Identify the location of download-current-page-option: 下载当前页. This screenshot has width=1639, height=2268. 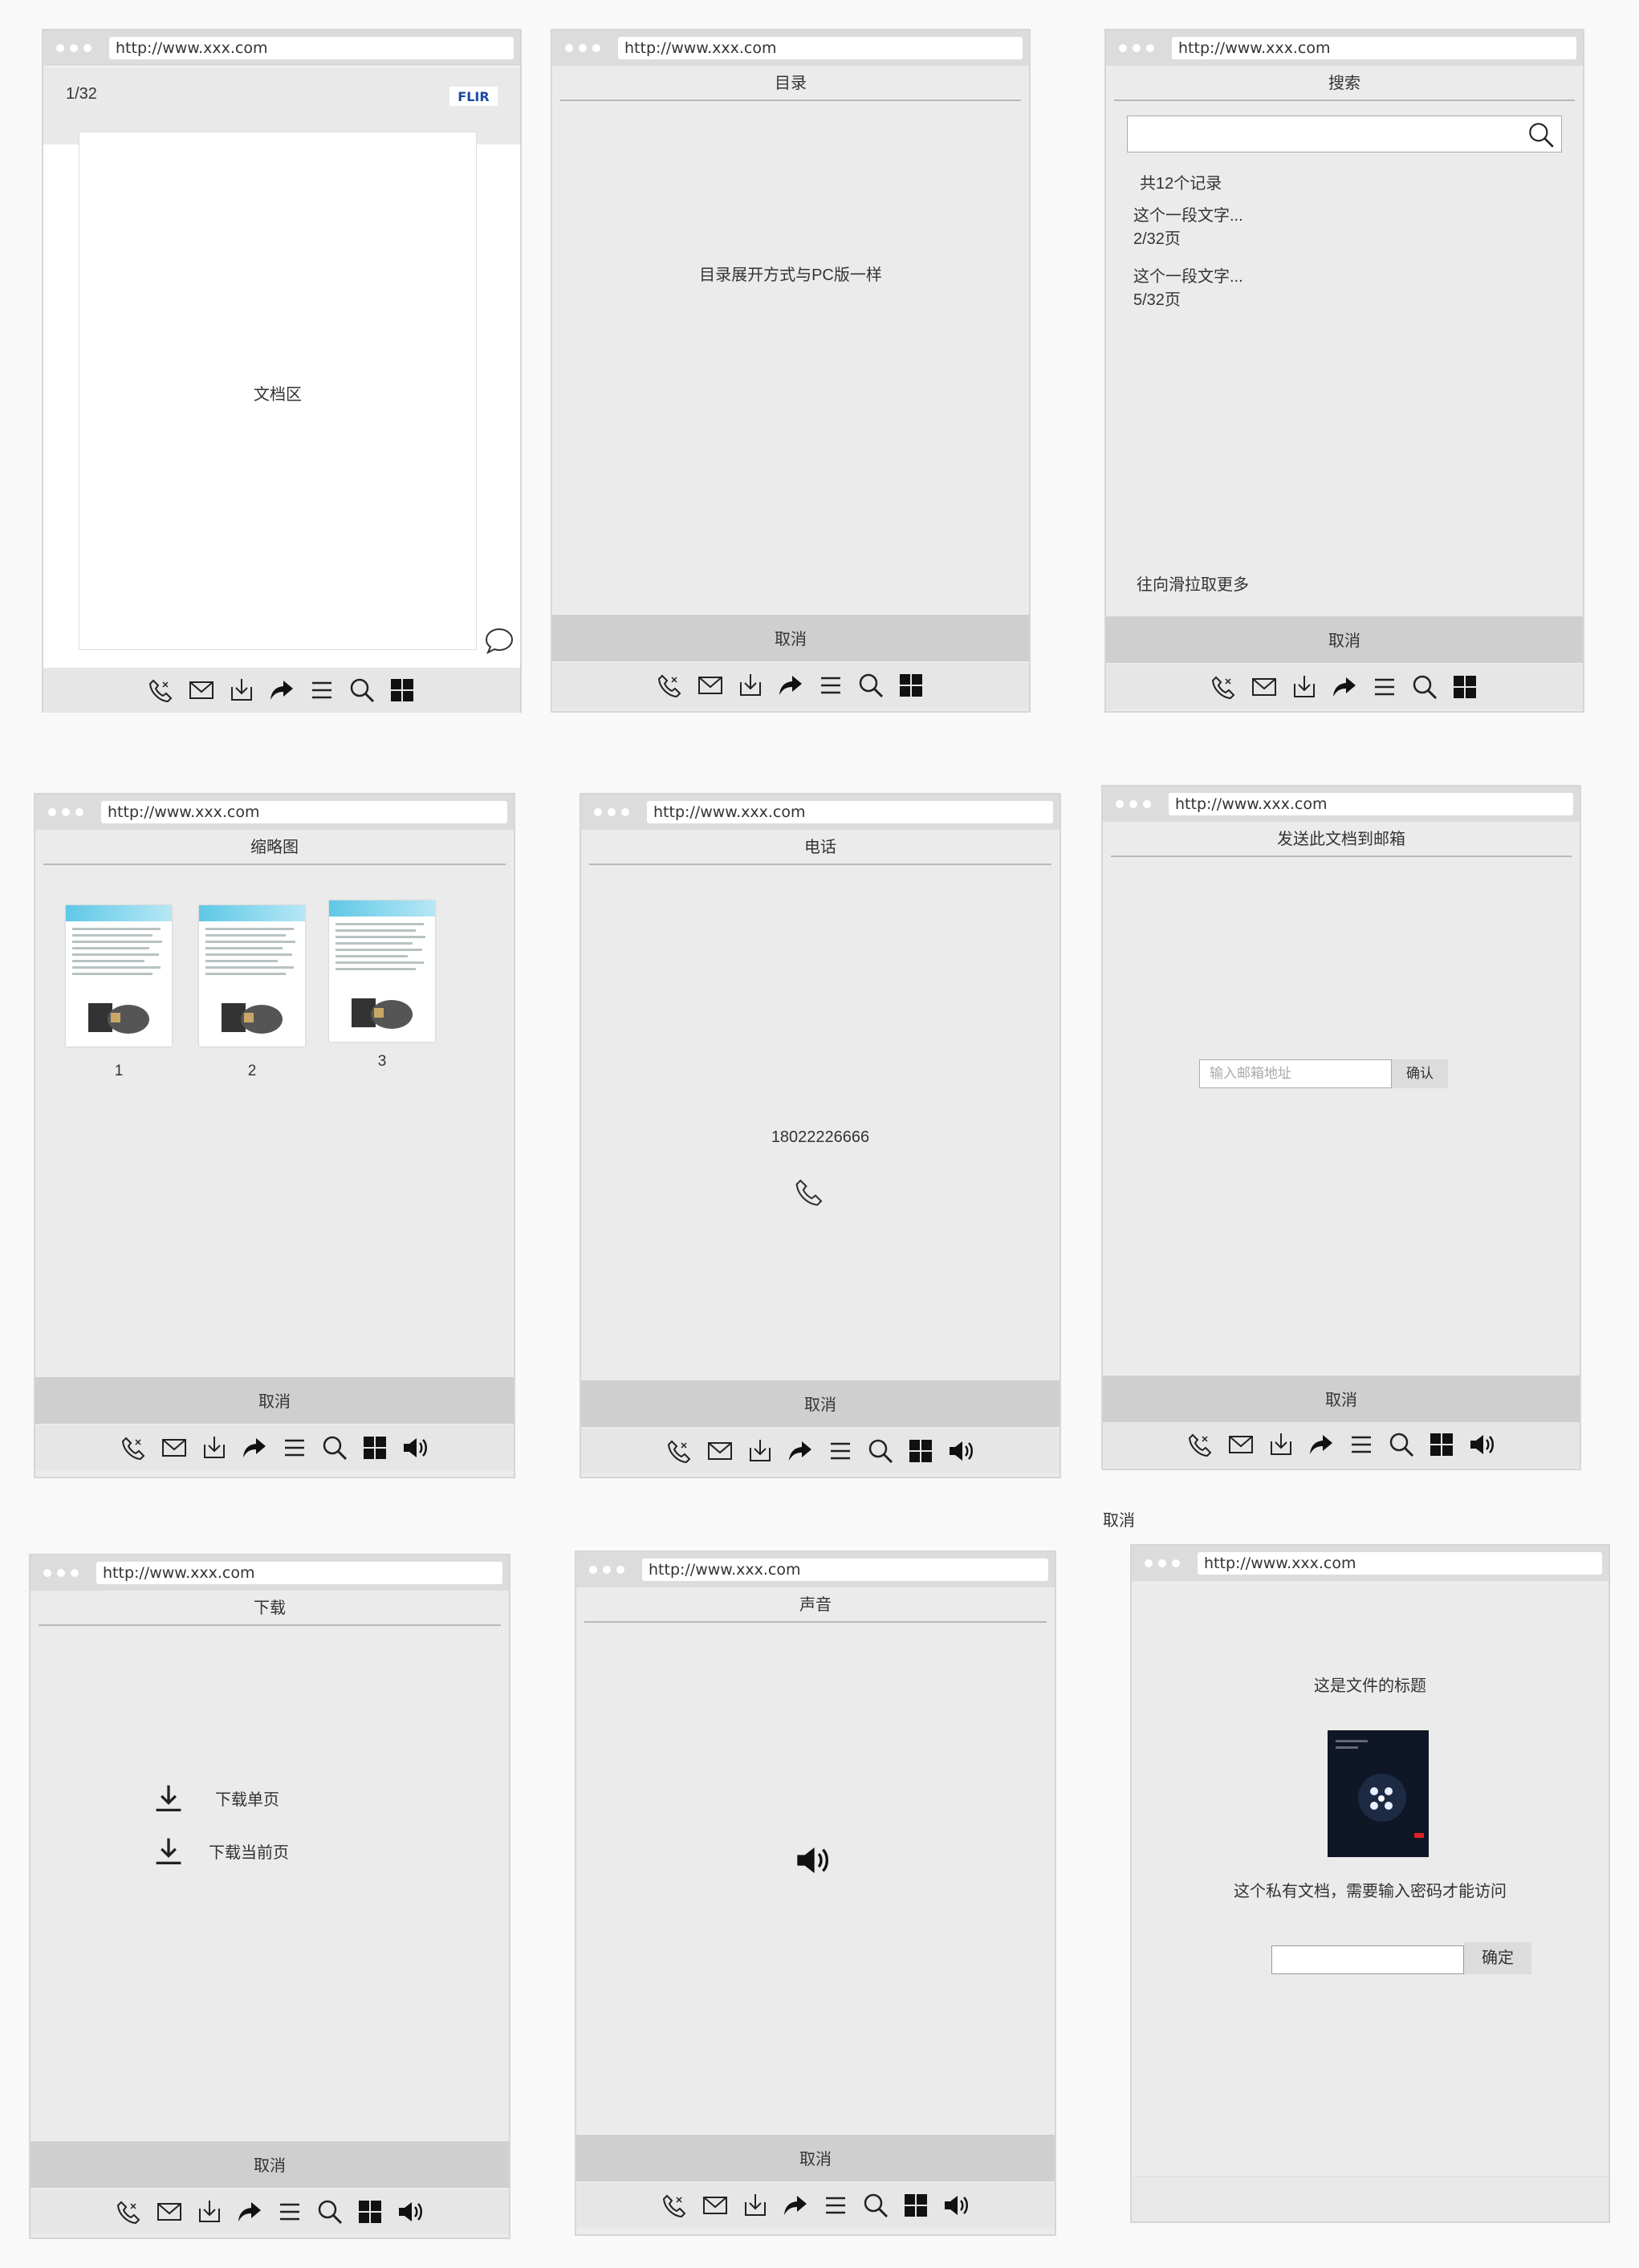
(220, 1850).